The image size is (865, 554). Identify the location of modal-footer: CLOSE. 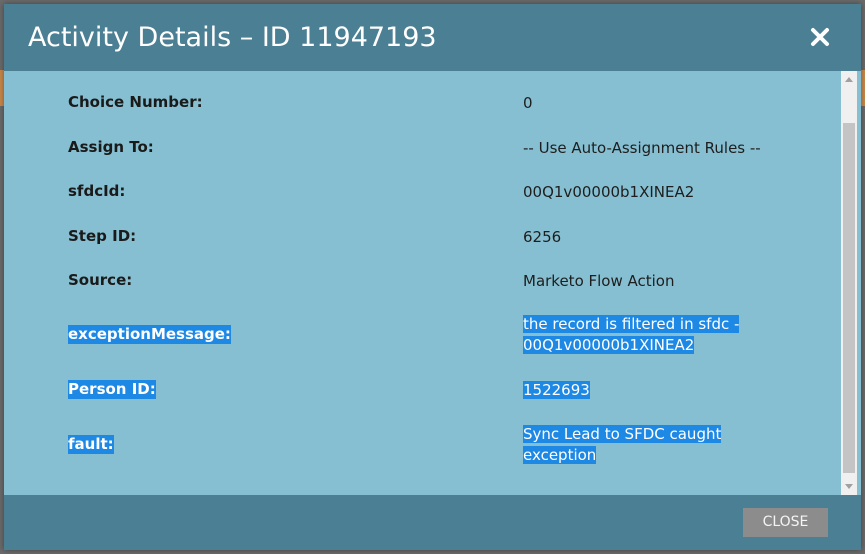
(432, 522).